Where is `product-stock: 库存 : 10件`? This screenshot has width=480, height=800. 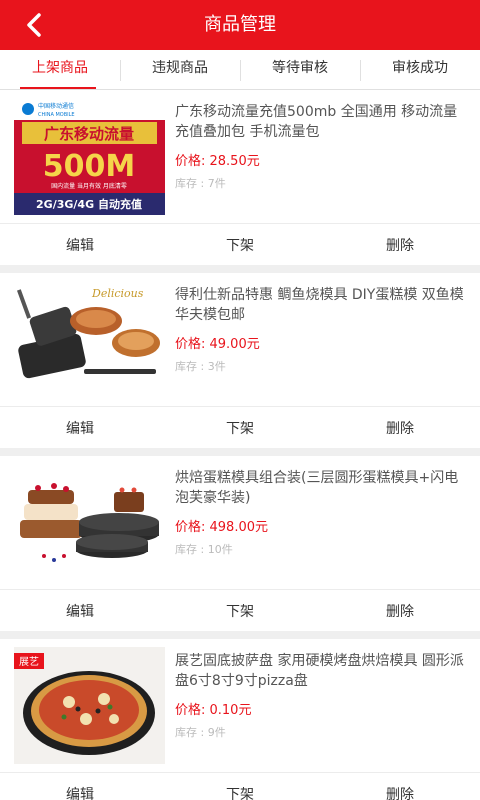 product-stock: 库存 : 10件 is located at coordinates (204, 549).